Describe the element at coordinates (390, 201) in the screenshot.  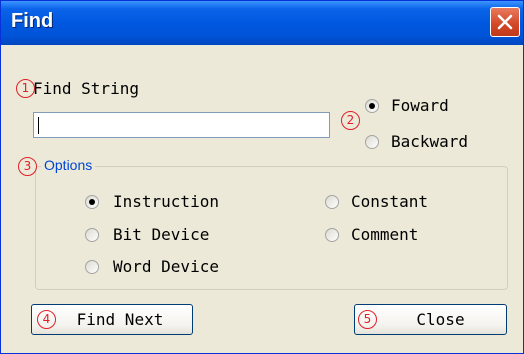
I see `radio-constant-label: Constant` at that location.